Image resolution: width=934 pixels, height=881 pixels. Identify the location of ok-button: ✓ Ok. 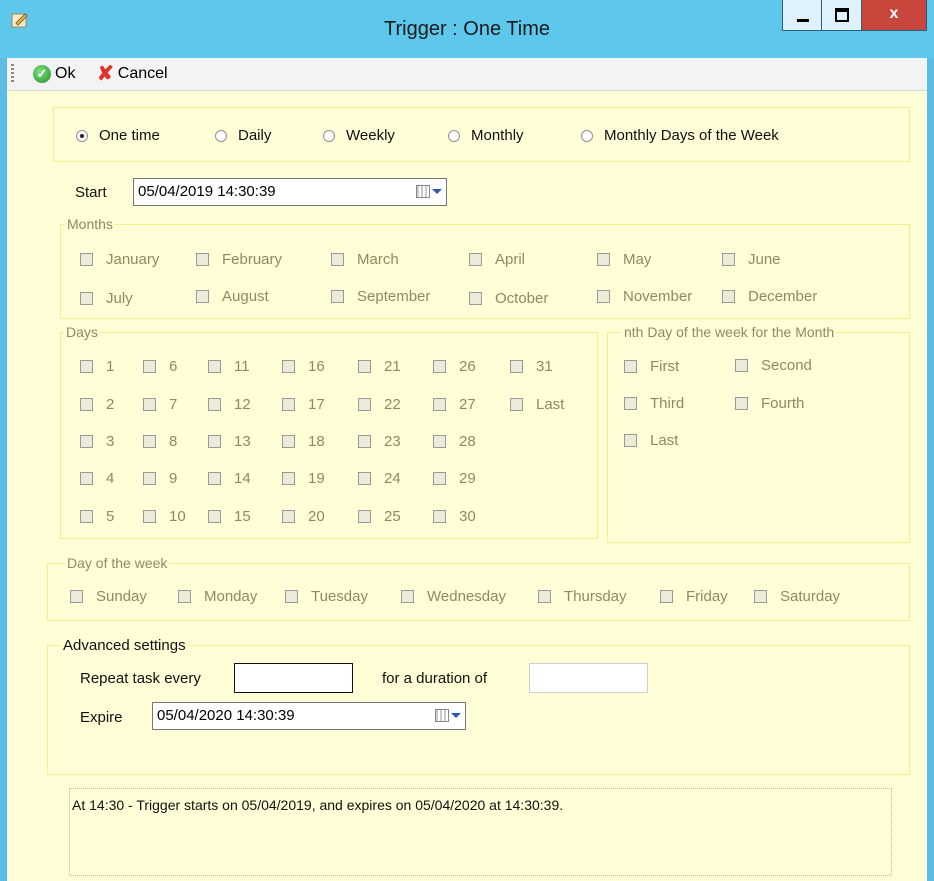
(54, 74).